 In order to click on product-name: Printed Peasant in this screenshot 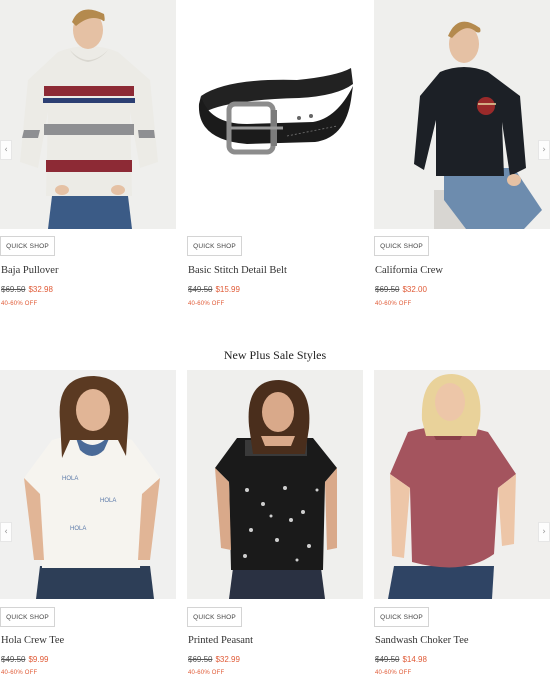, I will do `click(220, 640)`.